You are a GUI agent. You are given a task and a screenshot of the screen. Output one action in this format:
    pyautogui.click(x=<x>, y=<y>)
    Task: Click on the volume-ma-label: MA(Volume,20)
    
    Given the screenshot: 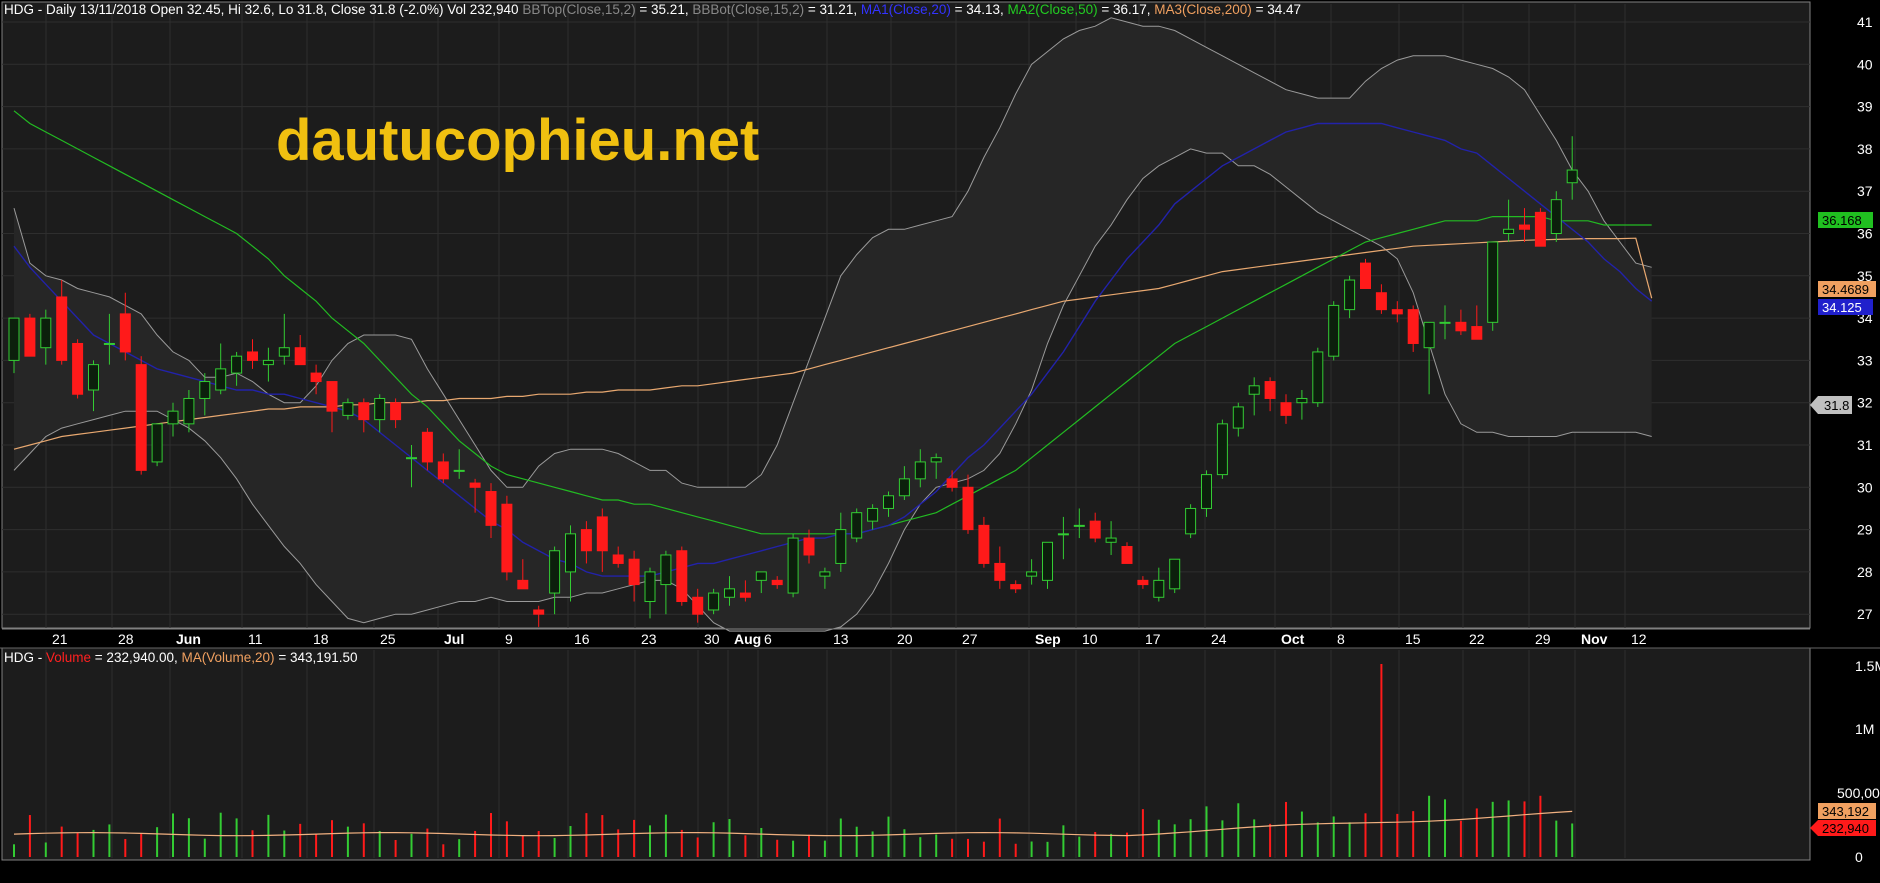 What is the action you would take?
    pyautogui.click(x=228, y=657)
    